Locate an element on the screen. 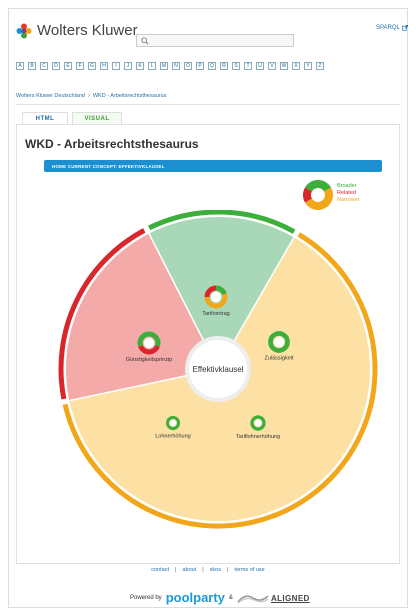 This screenshot has height=616, width=416. lohnerhoehung-node is located at coordinates (173, 423).